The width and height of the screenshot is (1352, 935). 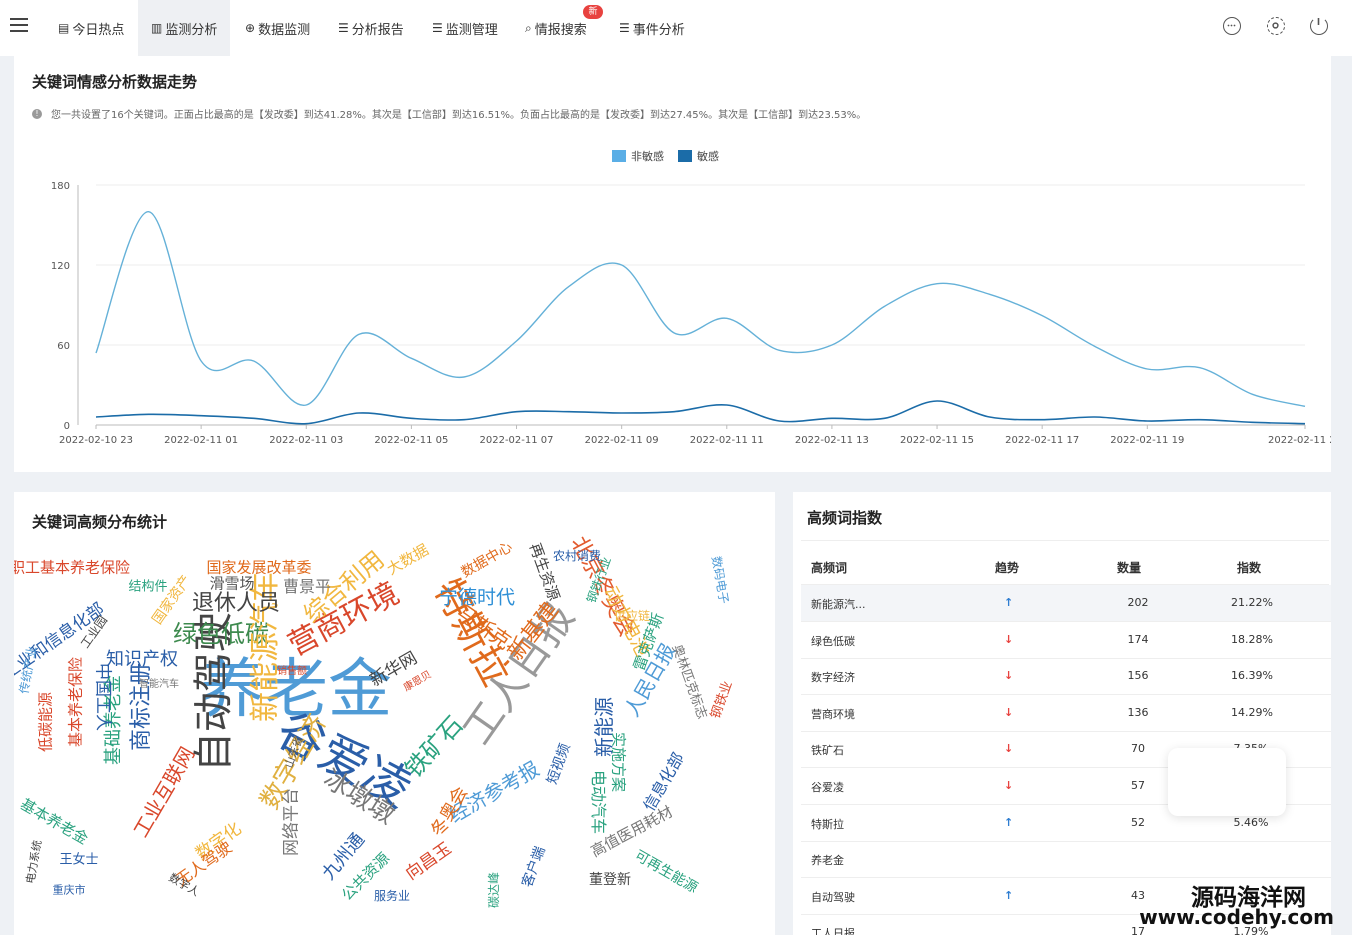 I want to click on cell-word: 数字经济, so click(x=833, y=678).